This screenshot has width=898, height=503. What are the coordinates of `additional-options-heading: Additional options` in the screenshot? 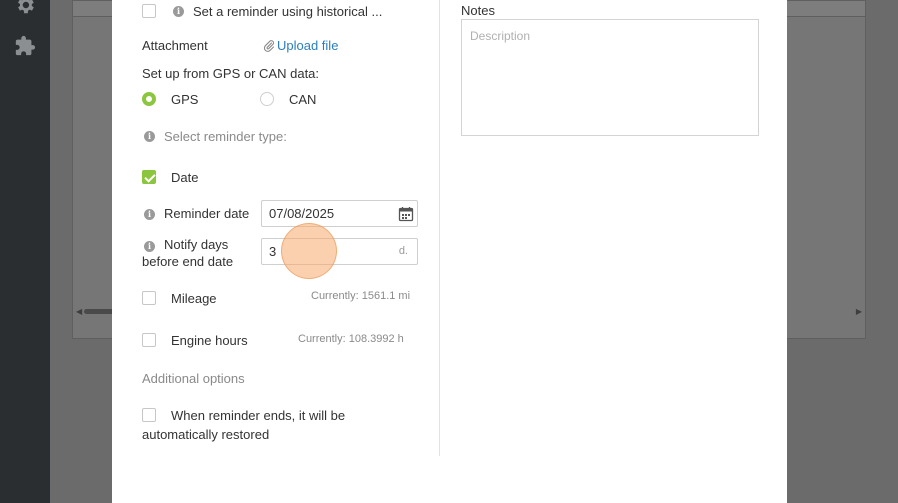 It's located at (193, 378).